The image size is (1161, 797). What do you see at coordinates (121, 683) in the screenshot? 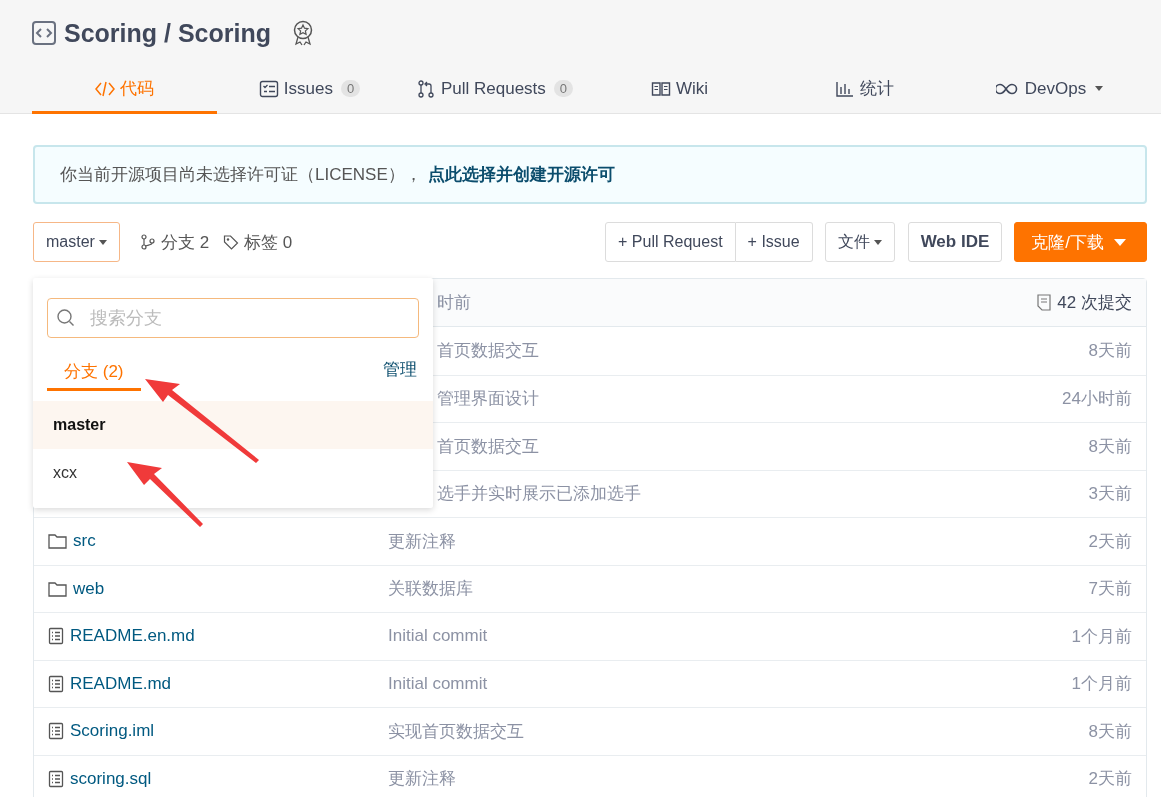
I see `file-link: README.md` at bounding box center [121, 683].